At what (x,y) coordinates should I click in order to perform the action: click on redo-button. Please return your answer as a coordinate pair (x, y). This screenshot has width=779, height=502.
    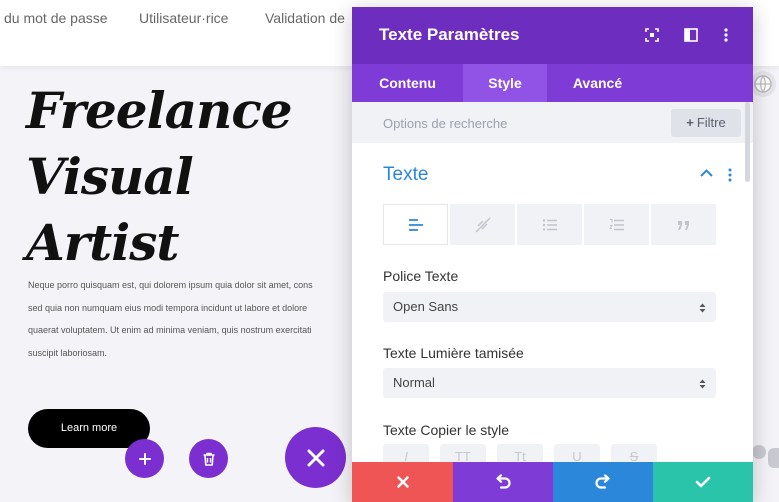
    Looking at the image, I should click on (603, 482).